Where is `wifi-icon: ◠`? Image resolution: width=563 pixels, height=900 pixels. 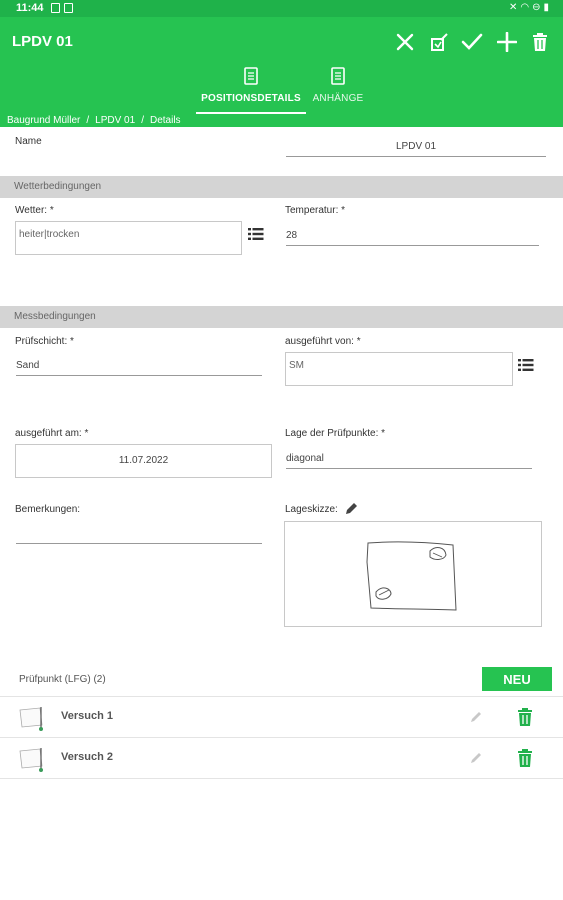 wifi-icon: ◠ is located at coordinates (525, 7).